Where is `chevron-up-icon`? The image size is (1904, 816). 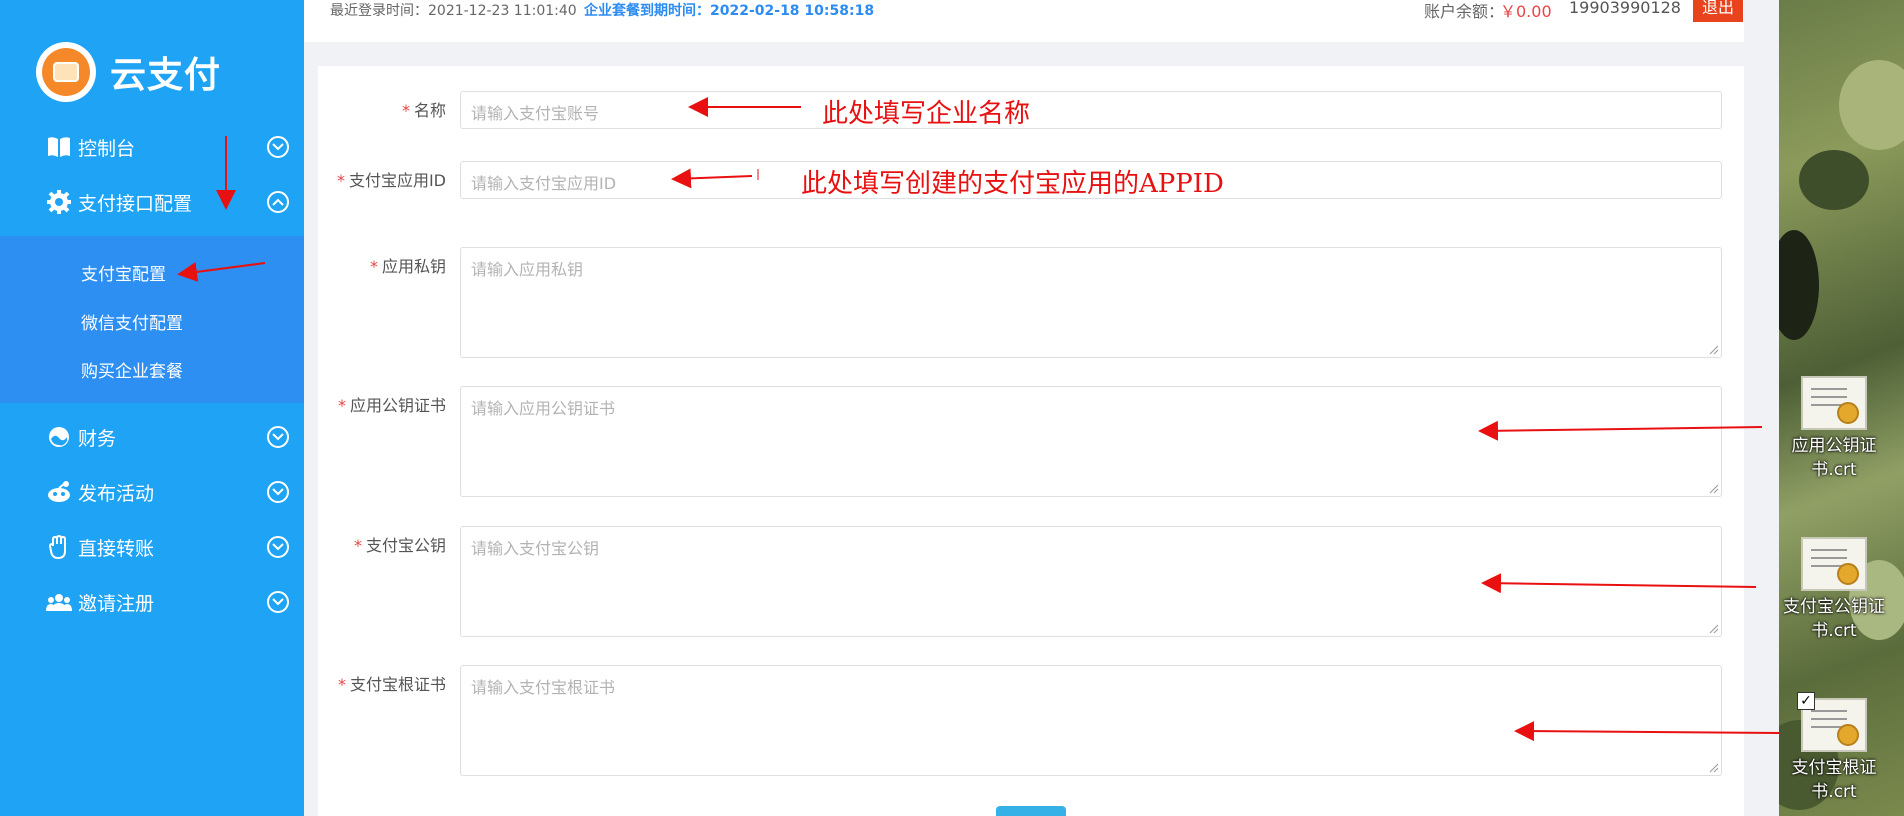
chevron-up-icon is located at coordinates (278, 202).